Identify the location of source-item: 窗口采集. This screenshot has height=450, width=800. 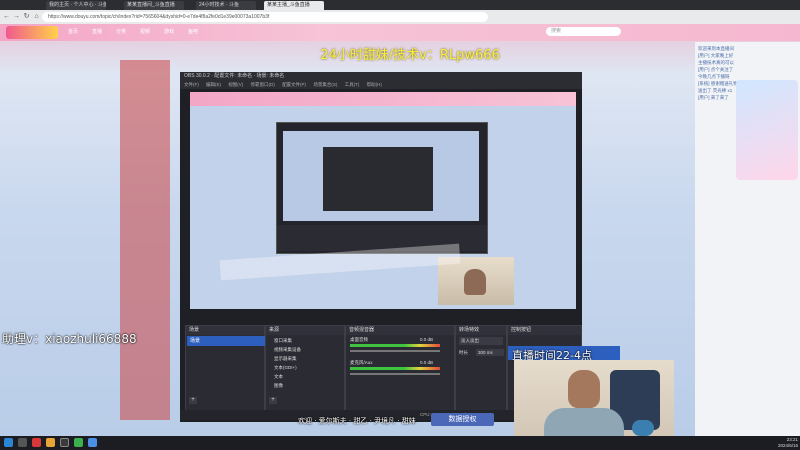
(304, 340).